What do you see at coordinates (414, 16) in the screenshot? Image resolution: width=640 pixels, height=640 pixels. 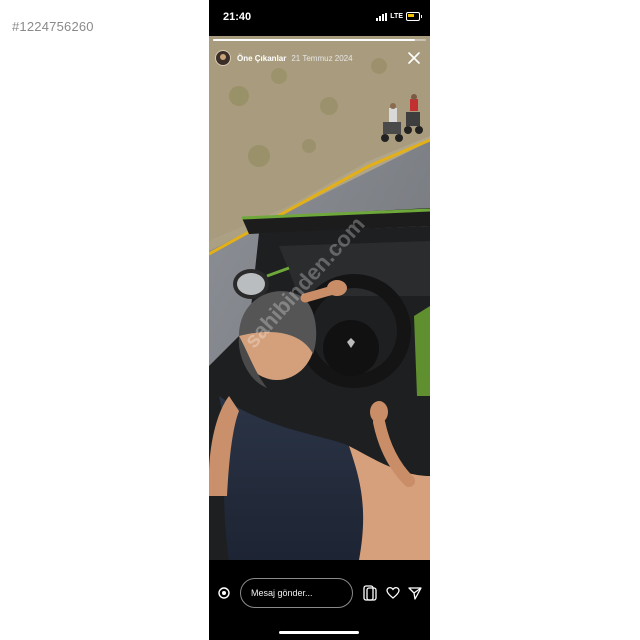 I see `battery-icon` at bounding box center [414, 16].